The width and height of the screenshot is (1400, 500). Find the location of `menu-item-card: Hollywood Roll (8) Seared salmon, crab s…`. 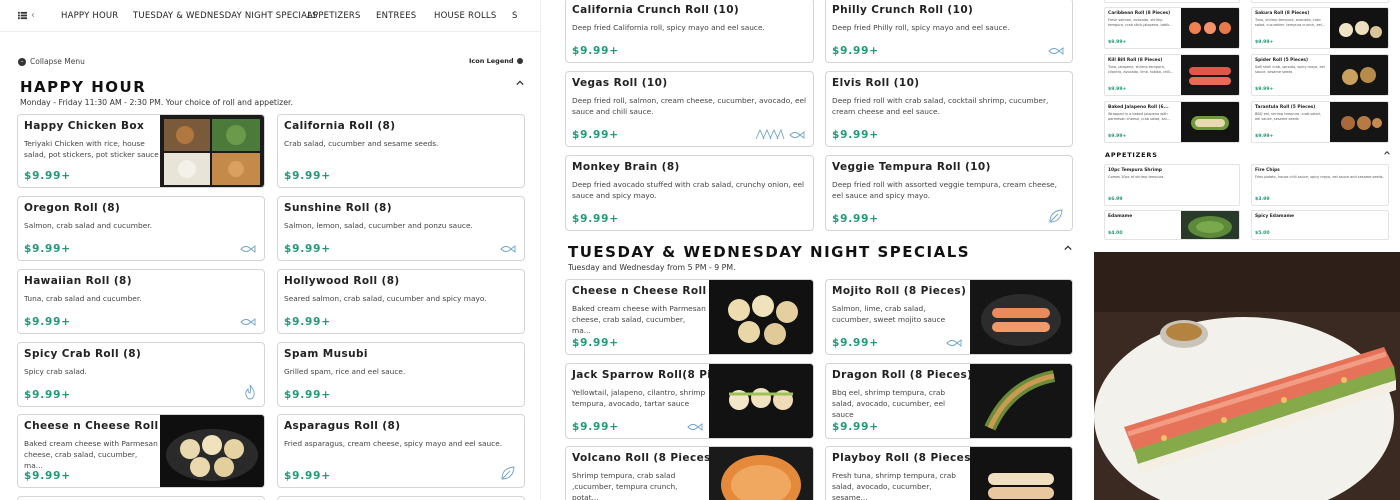

menu-item-card: Hollywood Roll (8) Seared salmon, crab s… is located at coordinates (401, 301).